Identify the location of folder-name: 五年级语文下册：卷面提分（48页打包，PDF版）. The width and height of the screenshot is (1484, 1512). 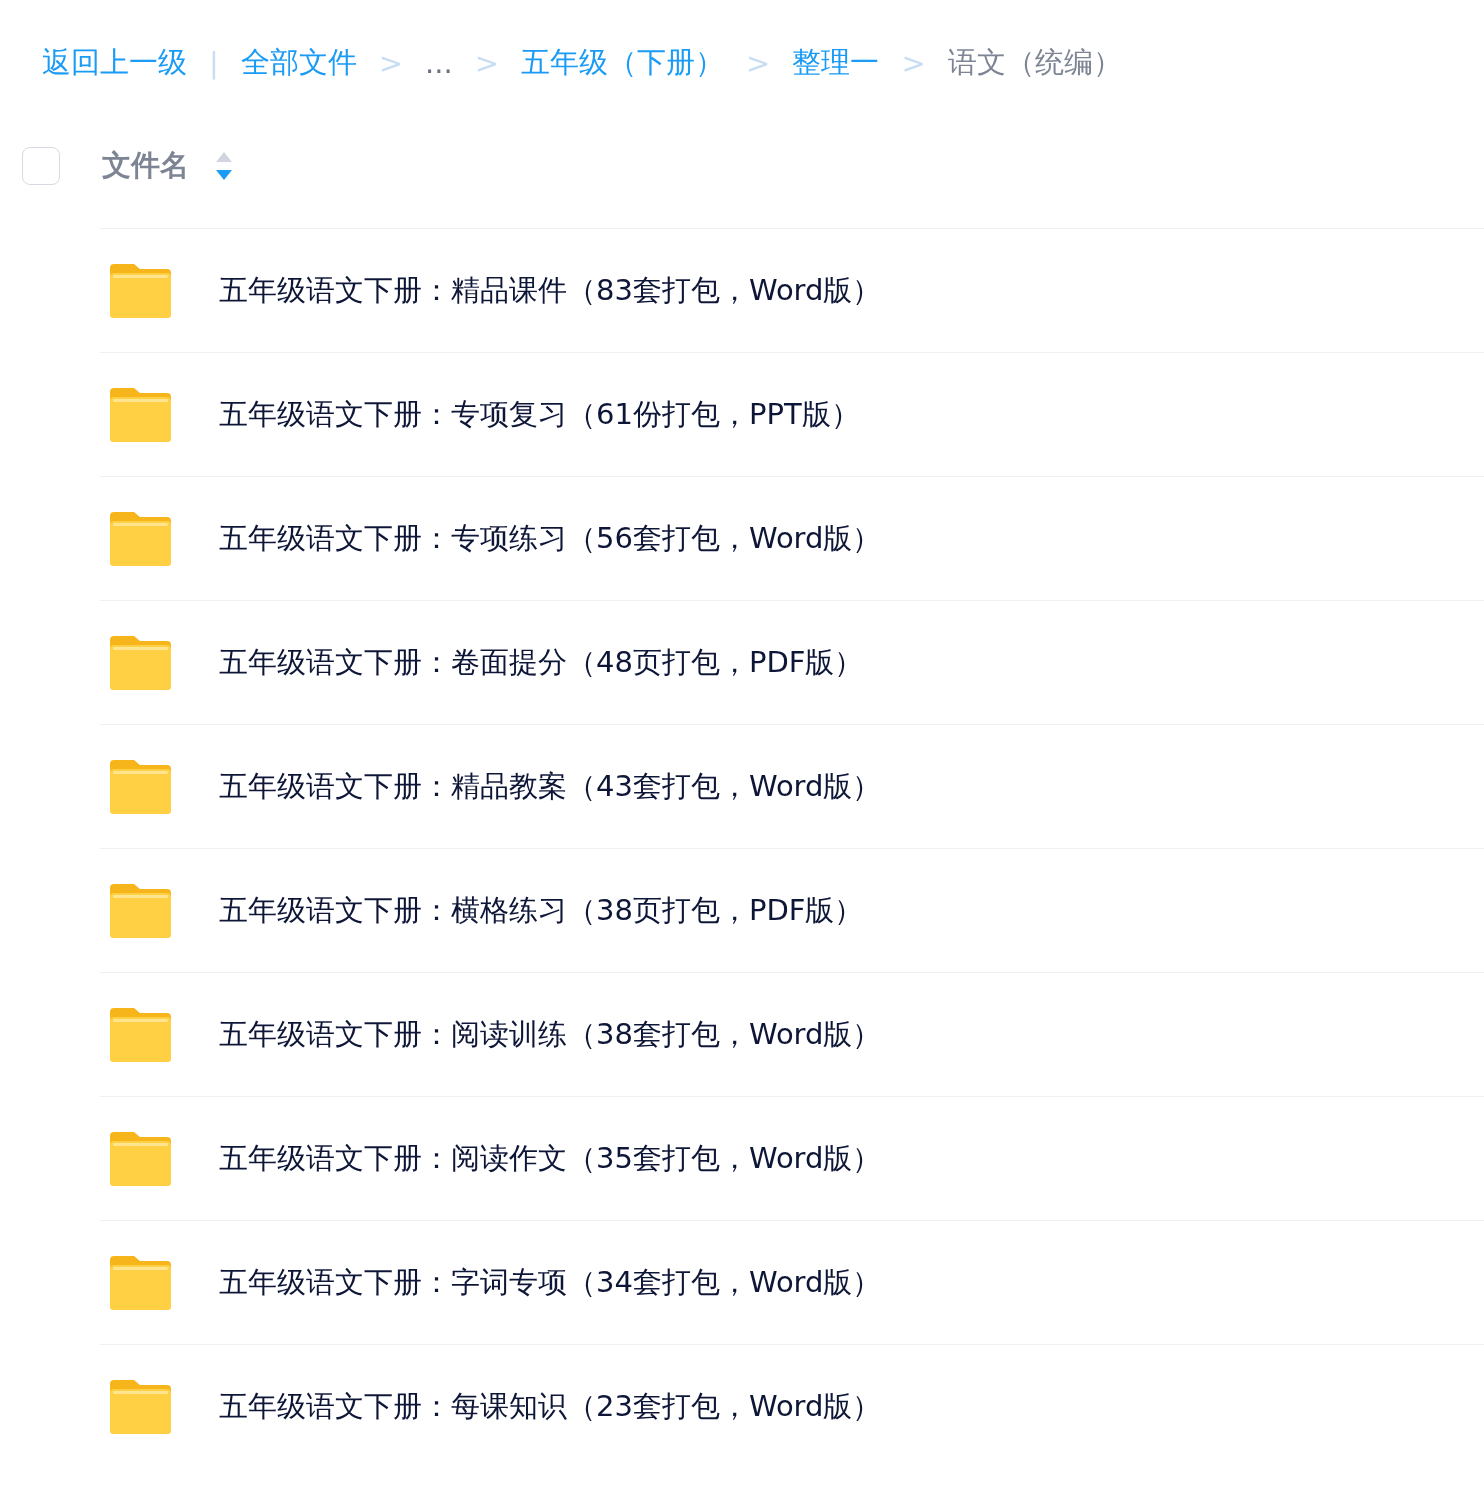
(541, 662).